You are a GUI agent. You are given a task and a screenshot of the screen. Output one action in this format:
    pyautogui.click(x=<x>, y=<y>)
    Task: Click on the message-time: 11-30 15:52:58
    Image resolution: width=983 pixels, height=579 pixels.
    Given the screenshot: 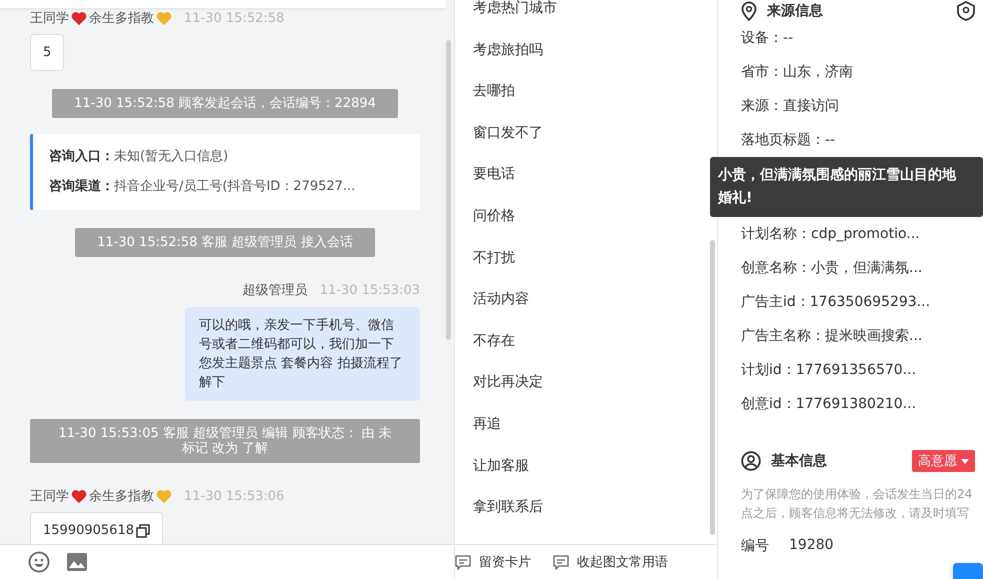 What is the action you would take?
    pyautogui.click(x=234, y=18)
    